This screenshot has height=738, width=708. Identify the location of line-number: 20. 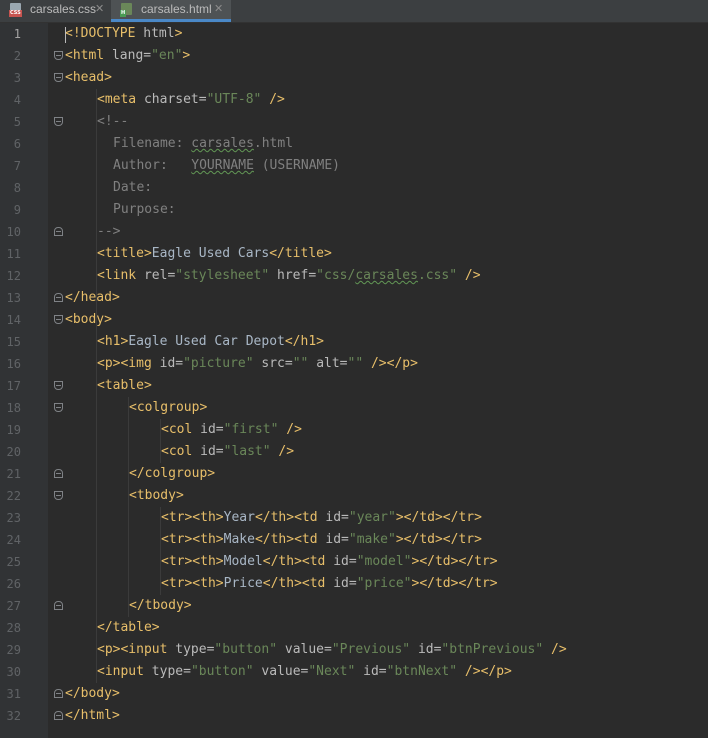
(13, 452).